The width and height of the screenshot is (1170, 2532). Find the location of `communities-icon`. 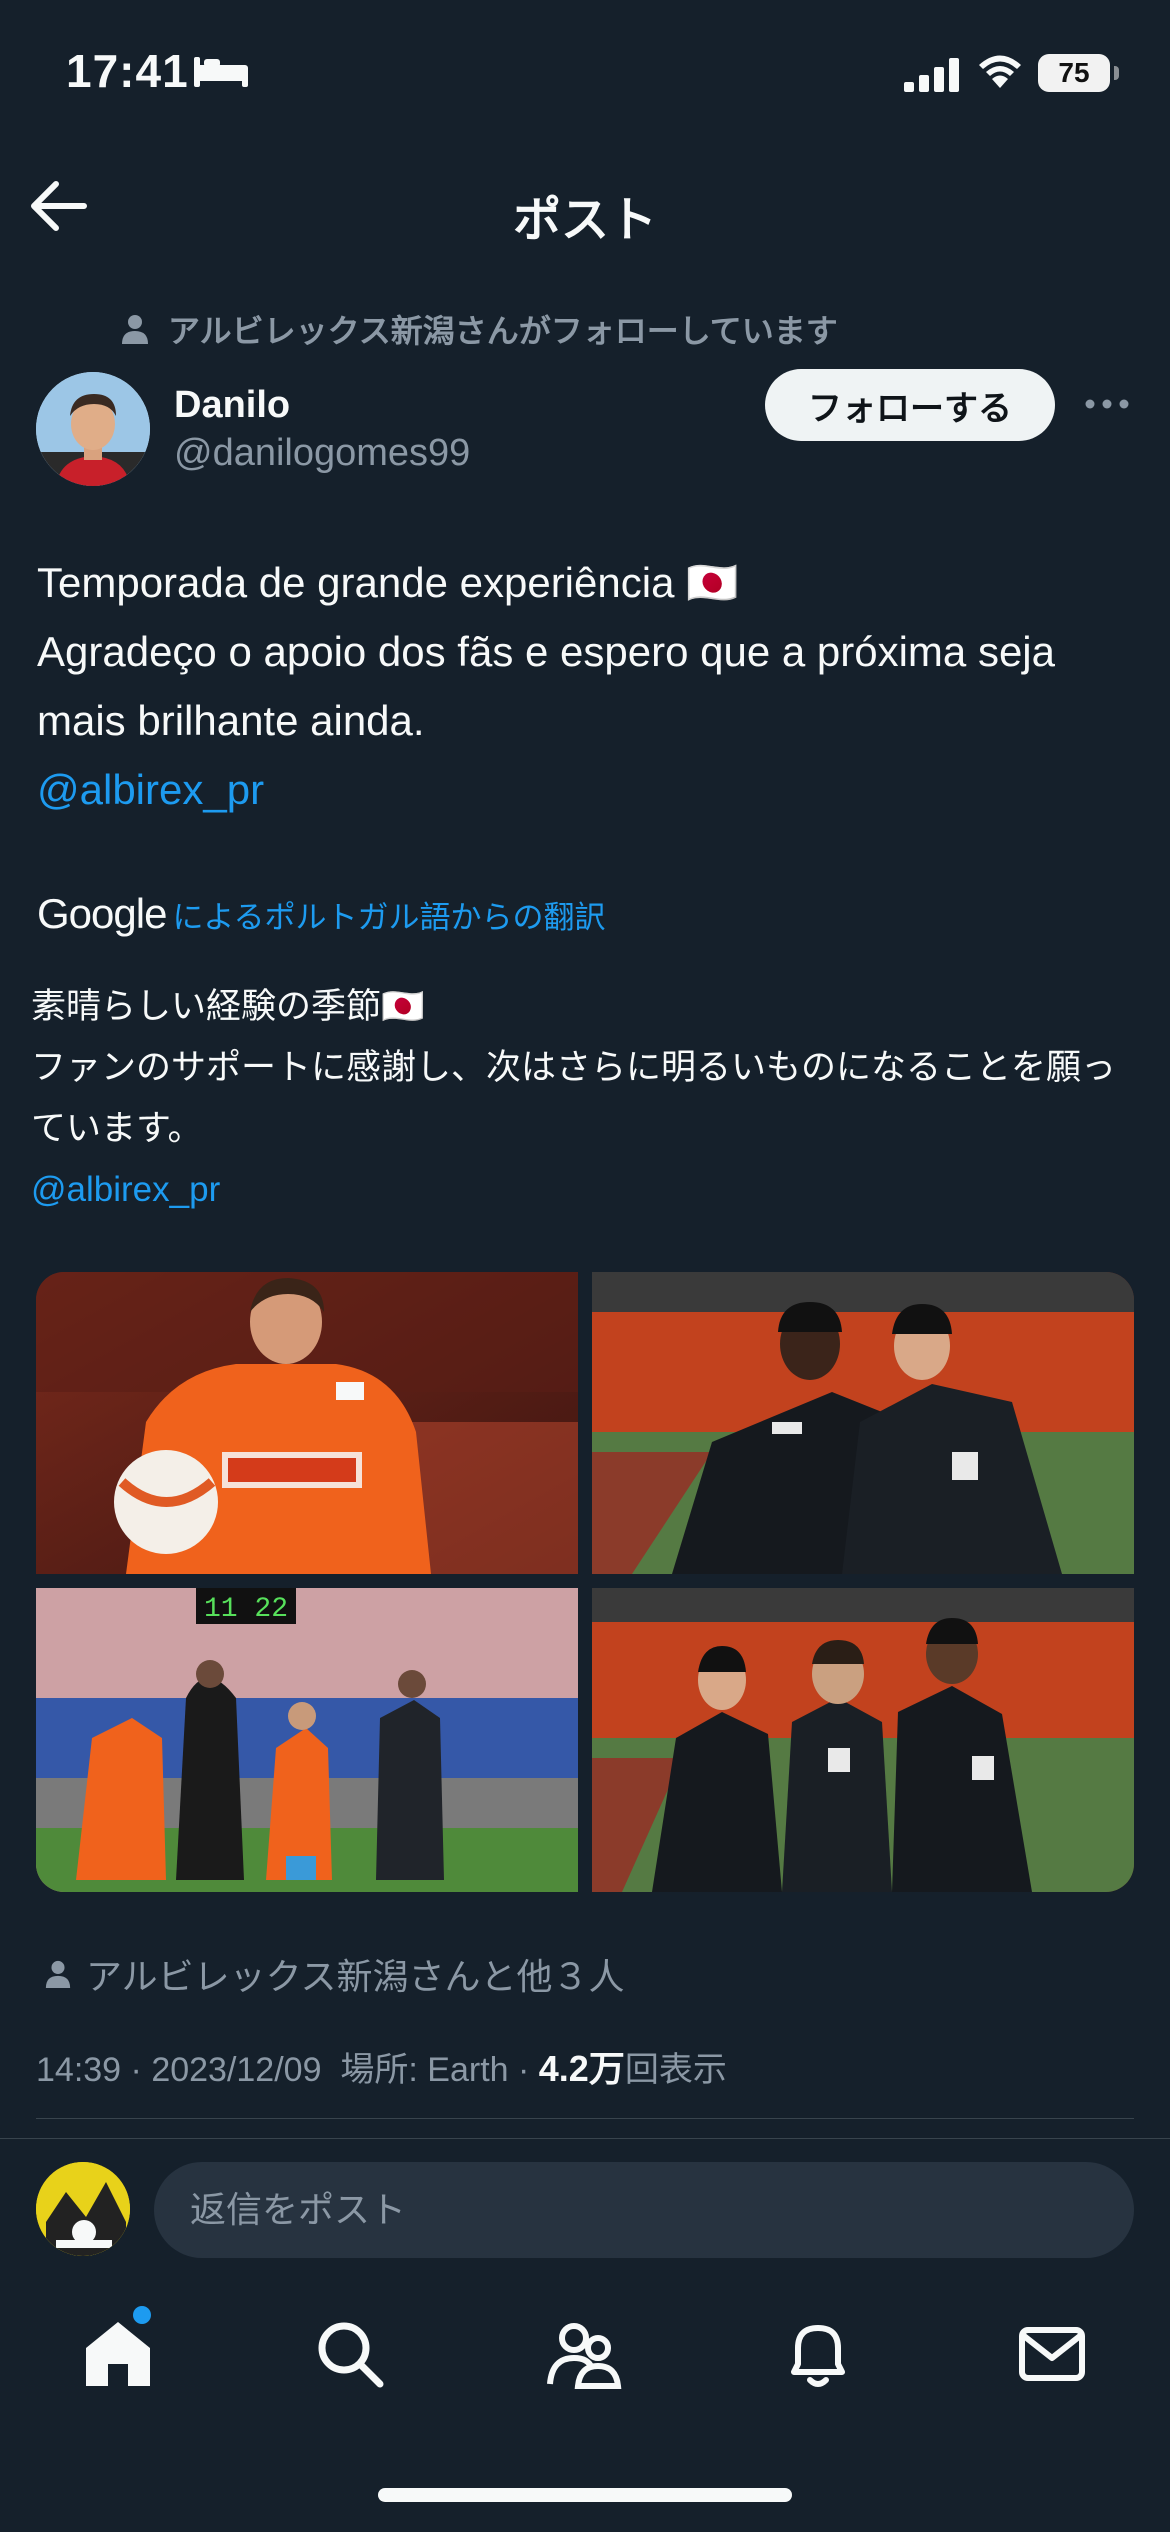

communities-icon is located at coordinates (584, 2356).